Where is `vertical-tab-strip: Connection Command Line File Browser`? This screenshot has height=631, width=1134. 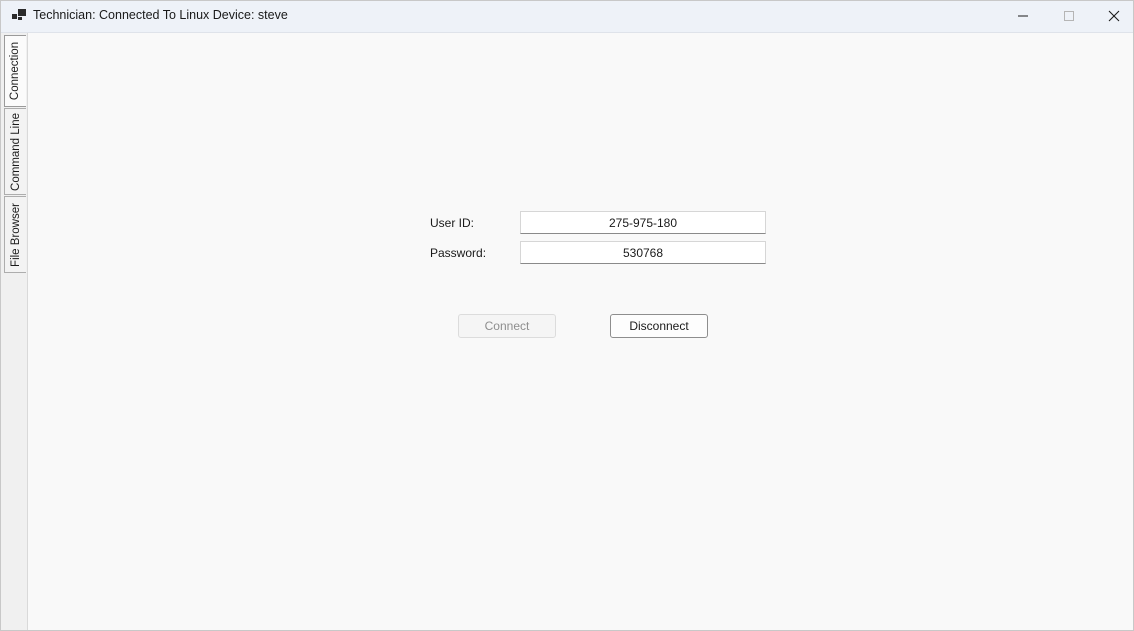
vertical-tab-strip: Connection Command Line File Browser is located at coordinates (14, 331).